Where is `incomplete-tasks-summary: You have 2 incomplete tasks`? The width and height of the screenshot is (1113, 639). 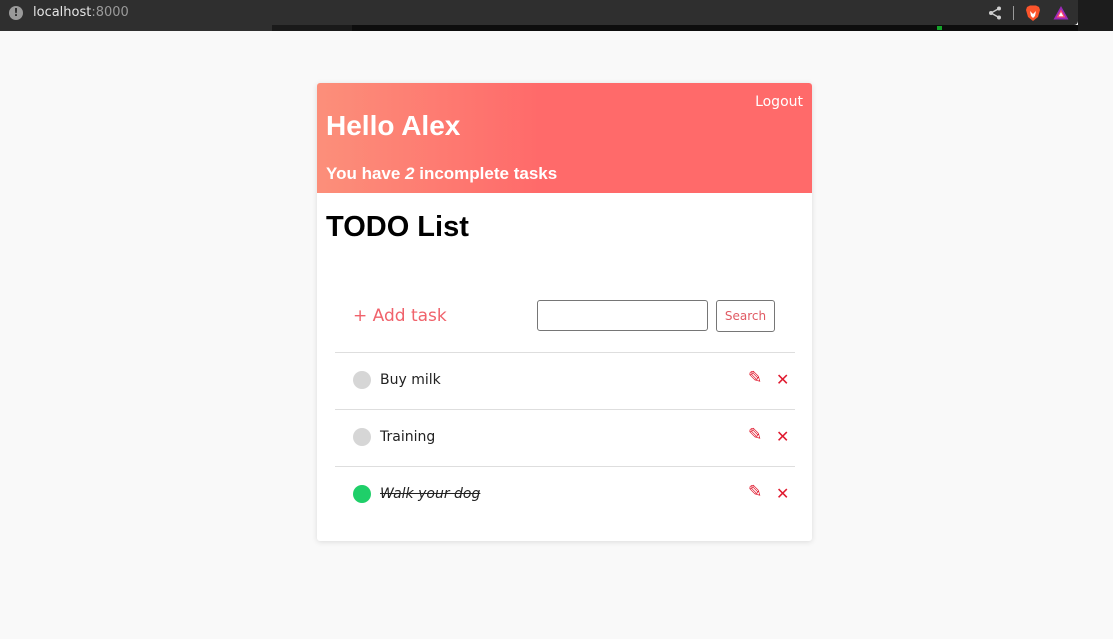
incomplete-tasks-summary: You have 2 incomplete tasks is located at coordinates (441, 174).